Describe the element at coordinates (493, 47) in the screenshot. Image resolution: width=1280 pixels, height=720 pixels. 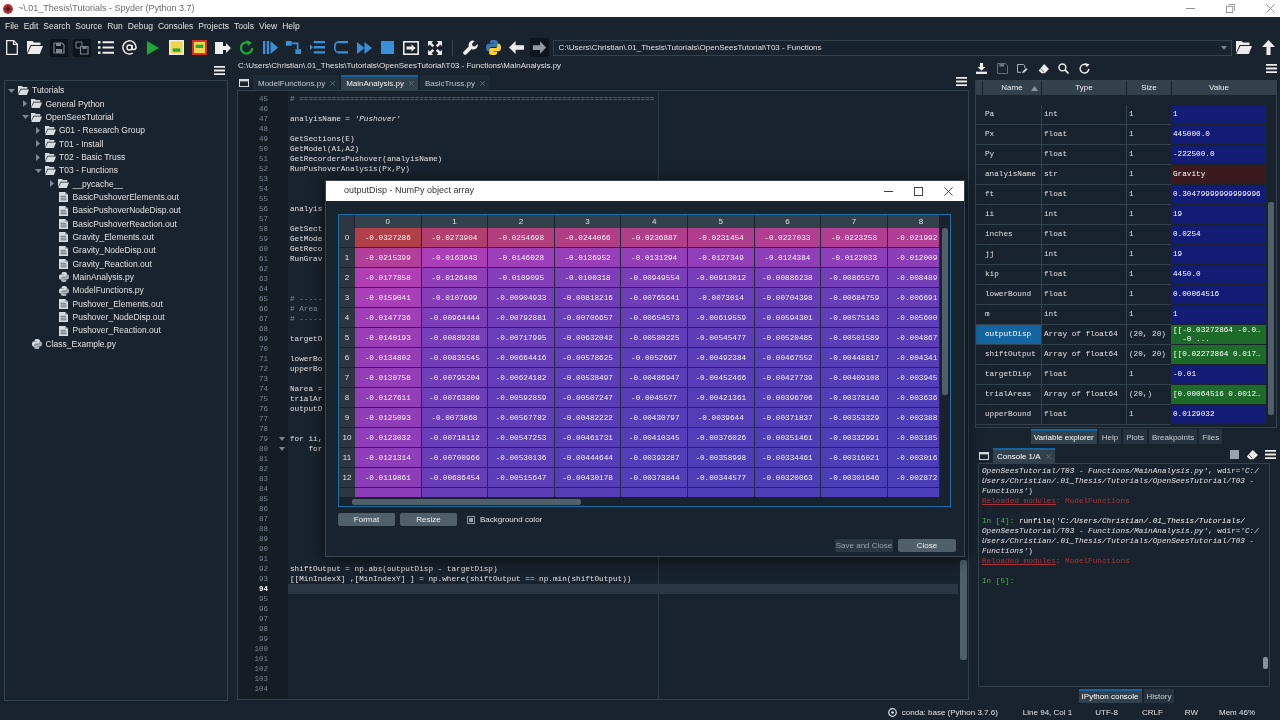
I see `python-logo-icon` at that location.